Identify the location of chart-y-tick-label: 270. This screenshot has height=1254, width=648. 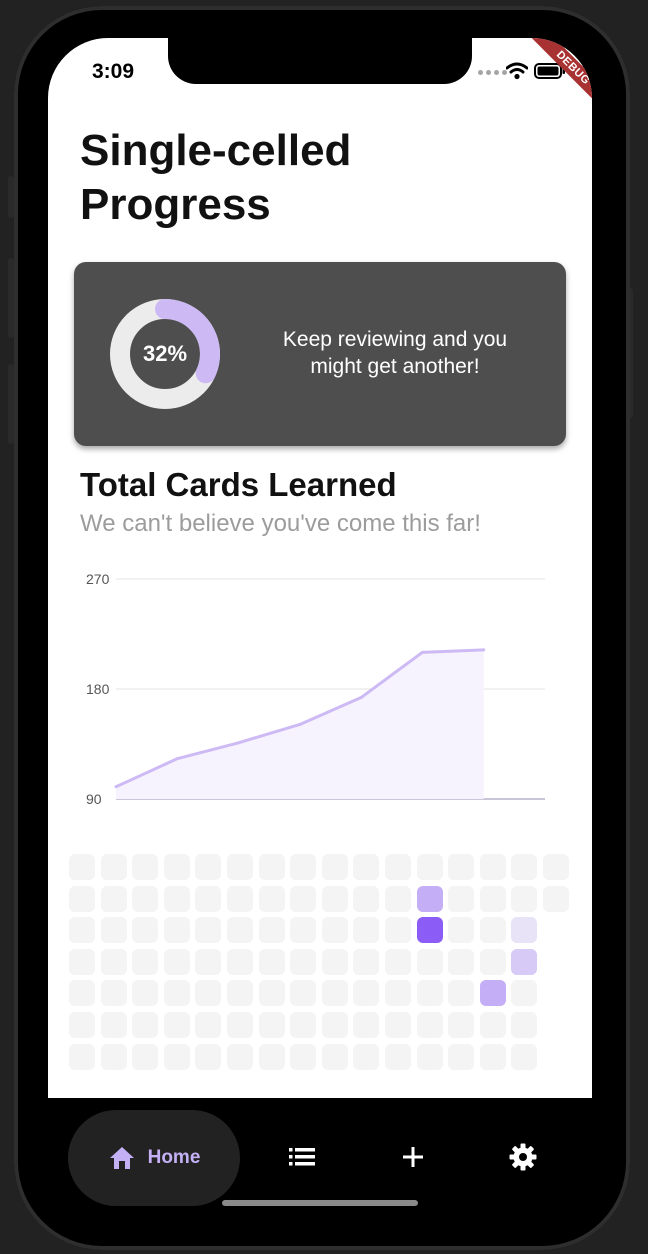
(98, 579).